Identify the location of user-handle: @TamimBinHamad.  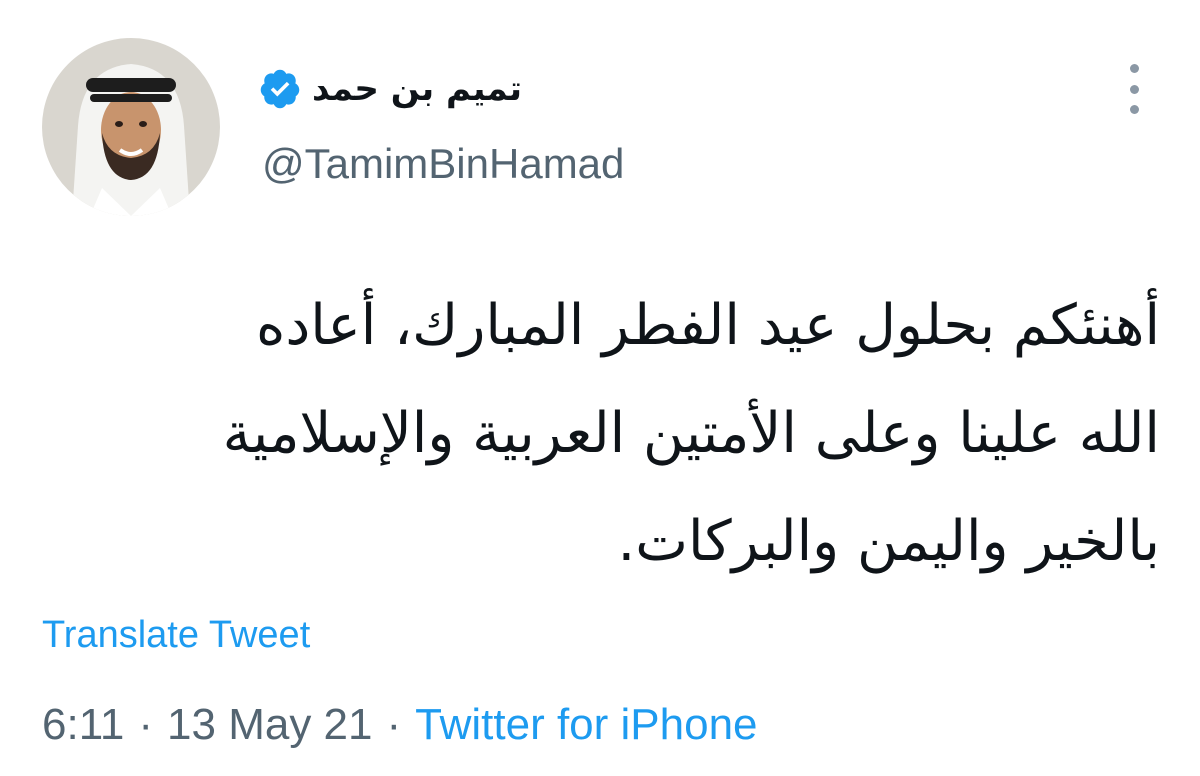
(443, 164).